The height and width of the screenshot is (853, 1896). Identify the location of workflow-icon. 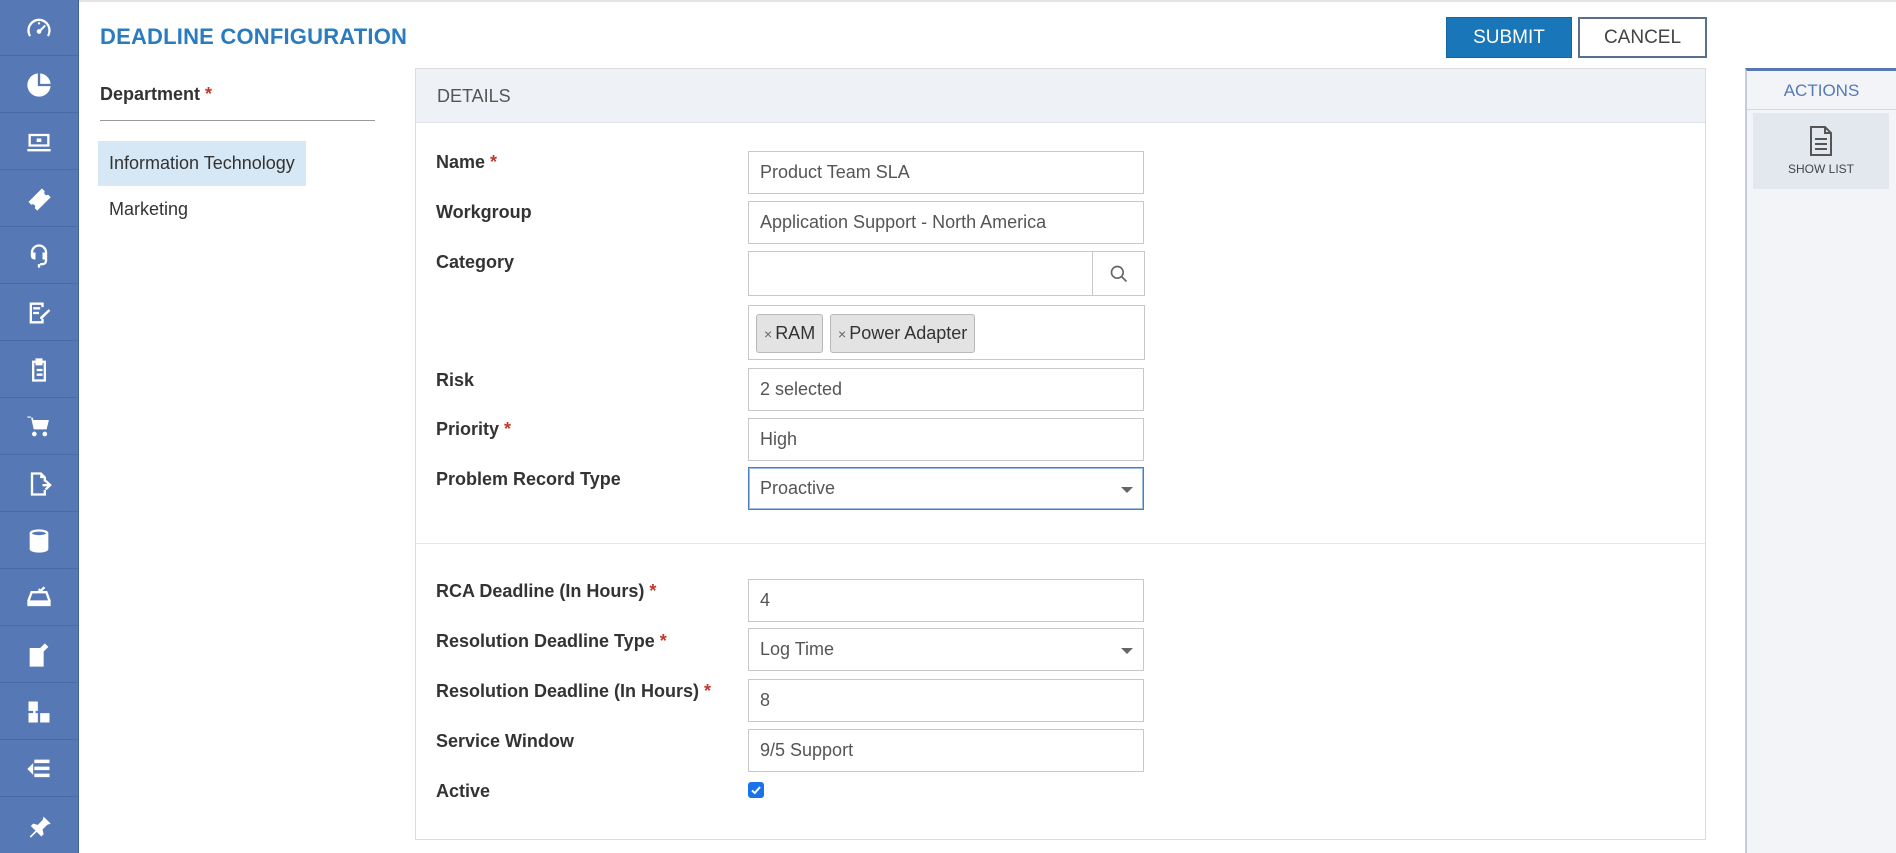
(39, 711).